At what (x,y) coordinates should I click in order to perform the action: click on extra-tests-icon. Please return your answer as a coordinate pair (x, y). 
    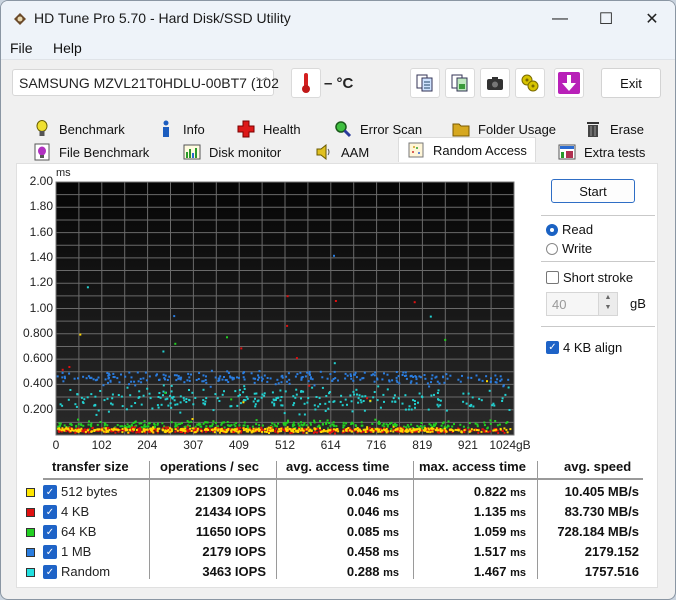
    Looking at the image, I should click on (567, 152).